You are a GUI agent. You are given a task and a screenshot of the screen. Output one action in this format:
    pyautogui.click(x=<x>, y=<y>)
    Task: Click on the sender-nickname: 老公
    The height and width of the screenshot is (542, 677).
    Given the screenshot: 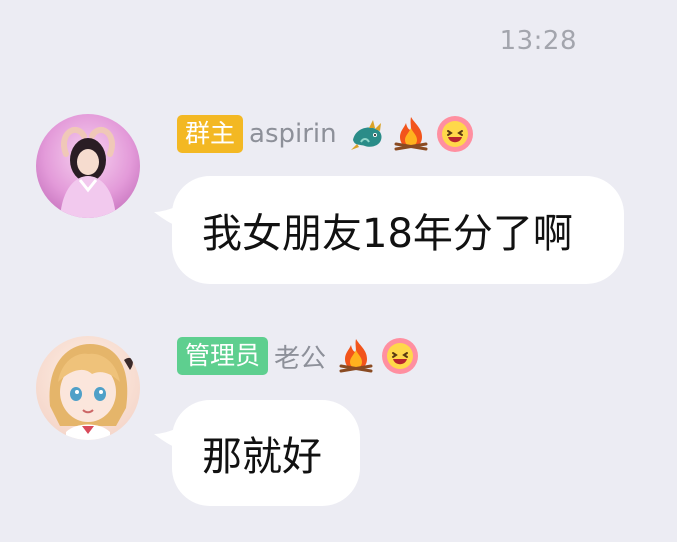 What is the action you would take?
    pyautogui.click(x=300, y=356)
    